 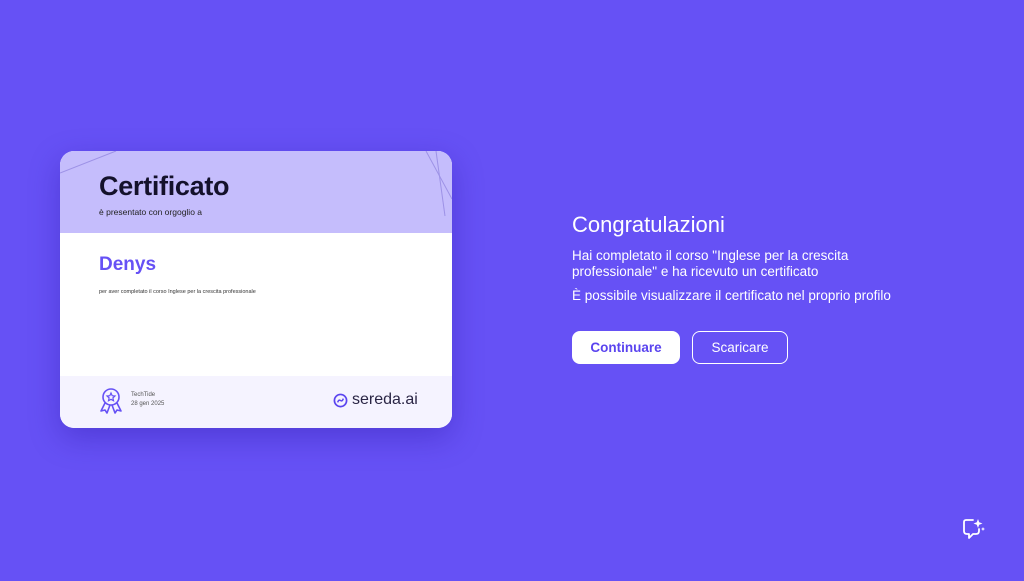 I want to click on brand-logo: sereda.ai, so click(x=375, y=400).